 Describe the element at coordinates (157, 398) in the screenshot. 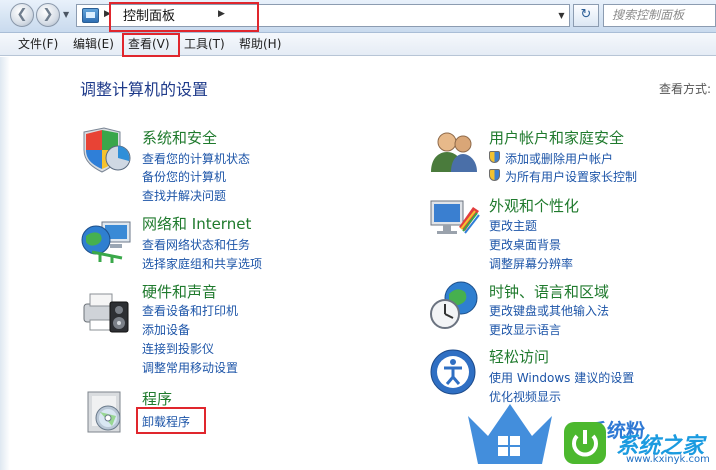

I see `category-programs: 程序` at that location.